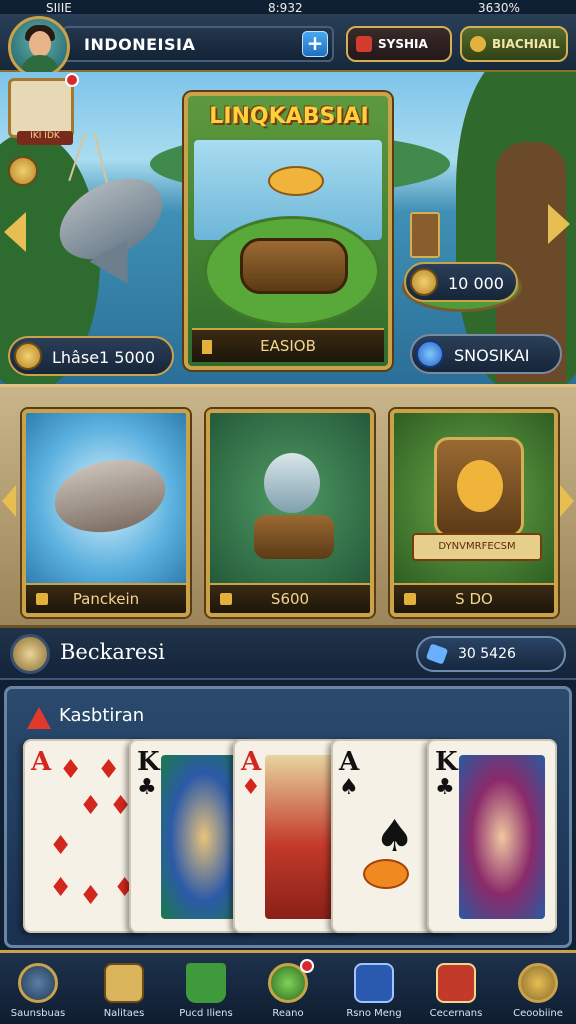 The image size is (576, 1024). I want to click on top-bar: INDONEISIA + SYSHIA BIACHIAIL, so click(288, 46).